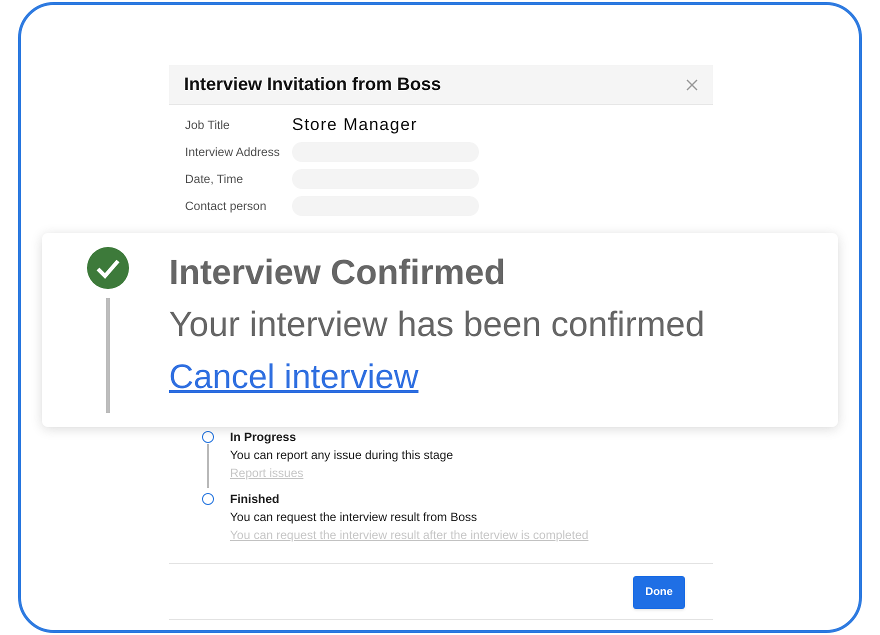 This screenshot has height=635, width=880. What do you see at coordinates (293, 377) in the screenshot?
I see `cancel-link: Cancel interview` at bounding box center [293, 377].